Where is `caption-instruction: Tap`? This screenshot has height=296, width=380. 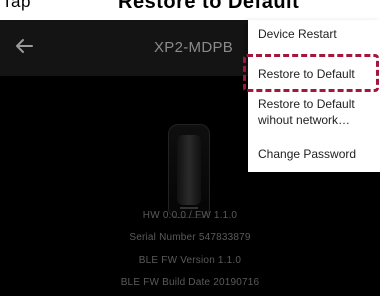 caption-instruction: Tap is located at coordinates (16, 5).